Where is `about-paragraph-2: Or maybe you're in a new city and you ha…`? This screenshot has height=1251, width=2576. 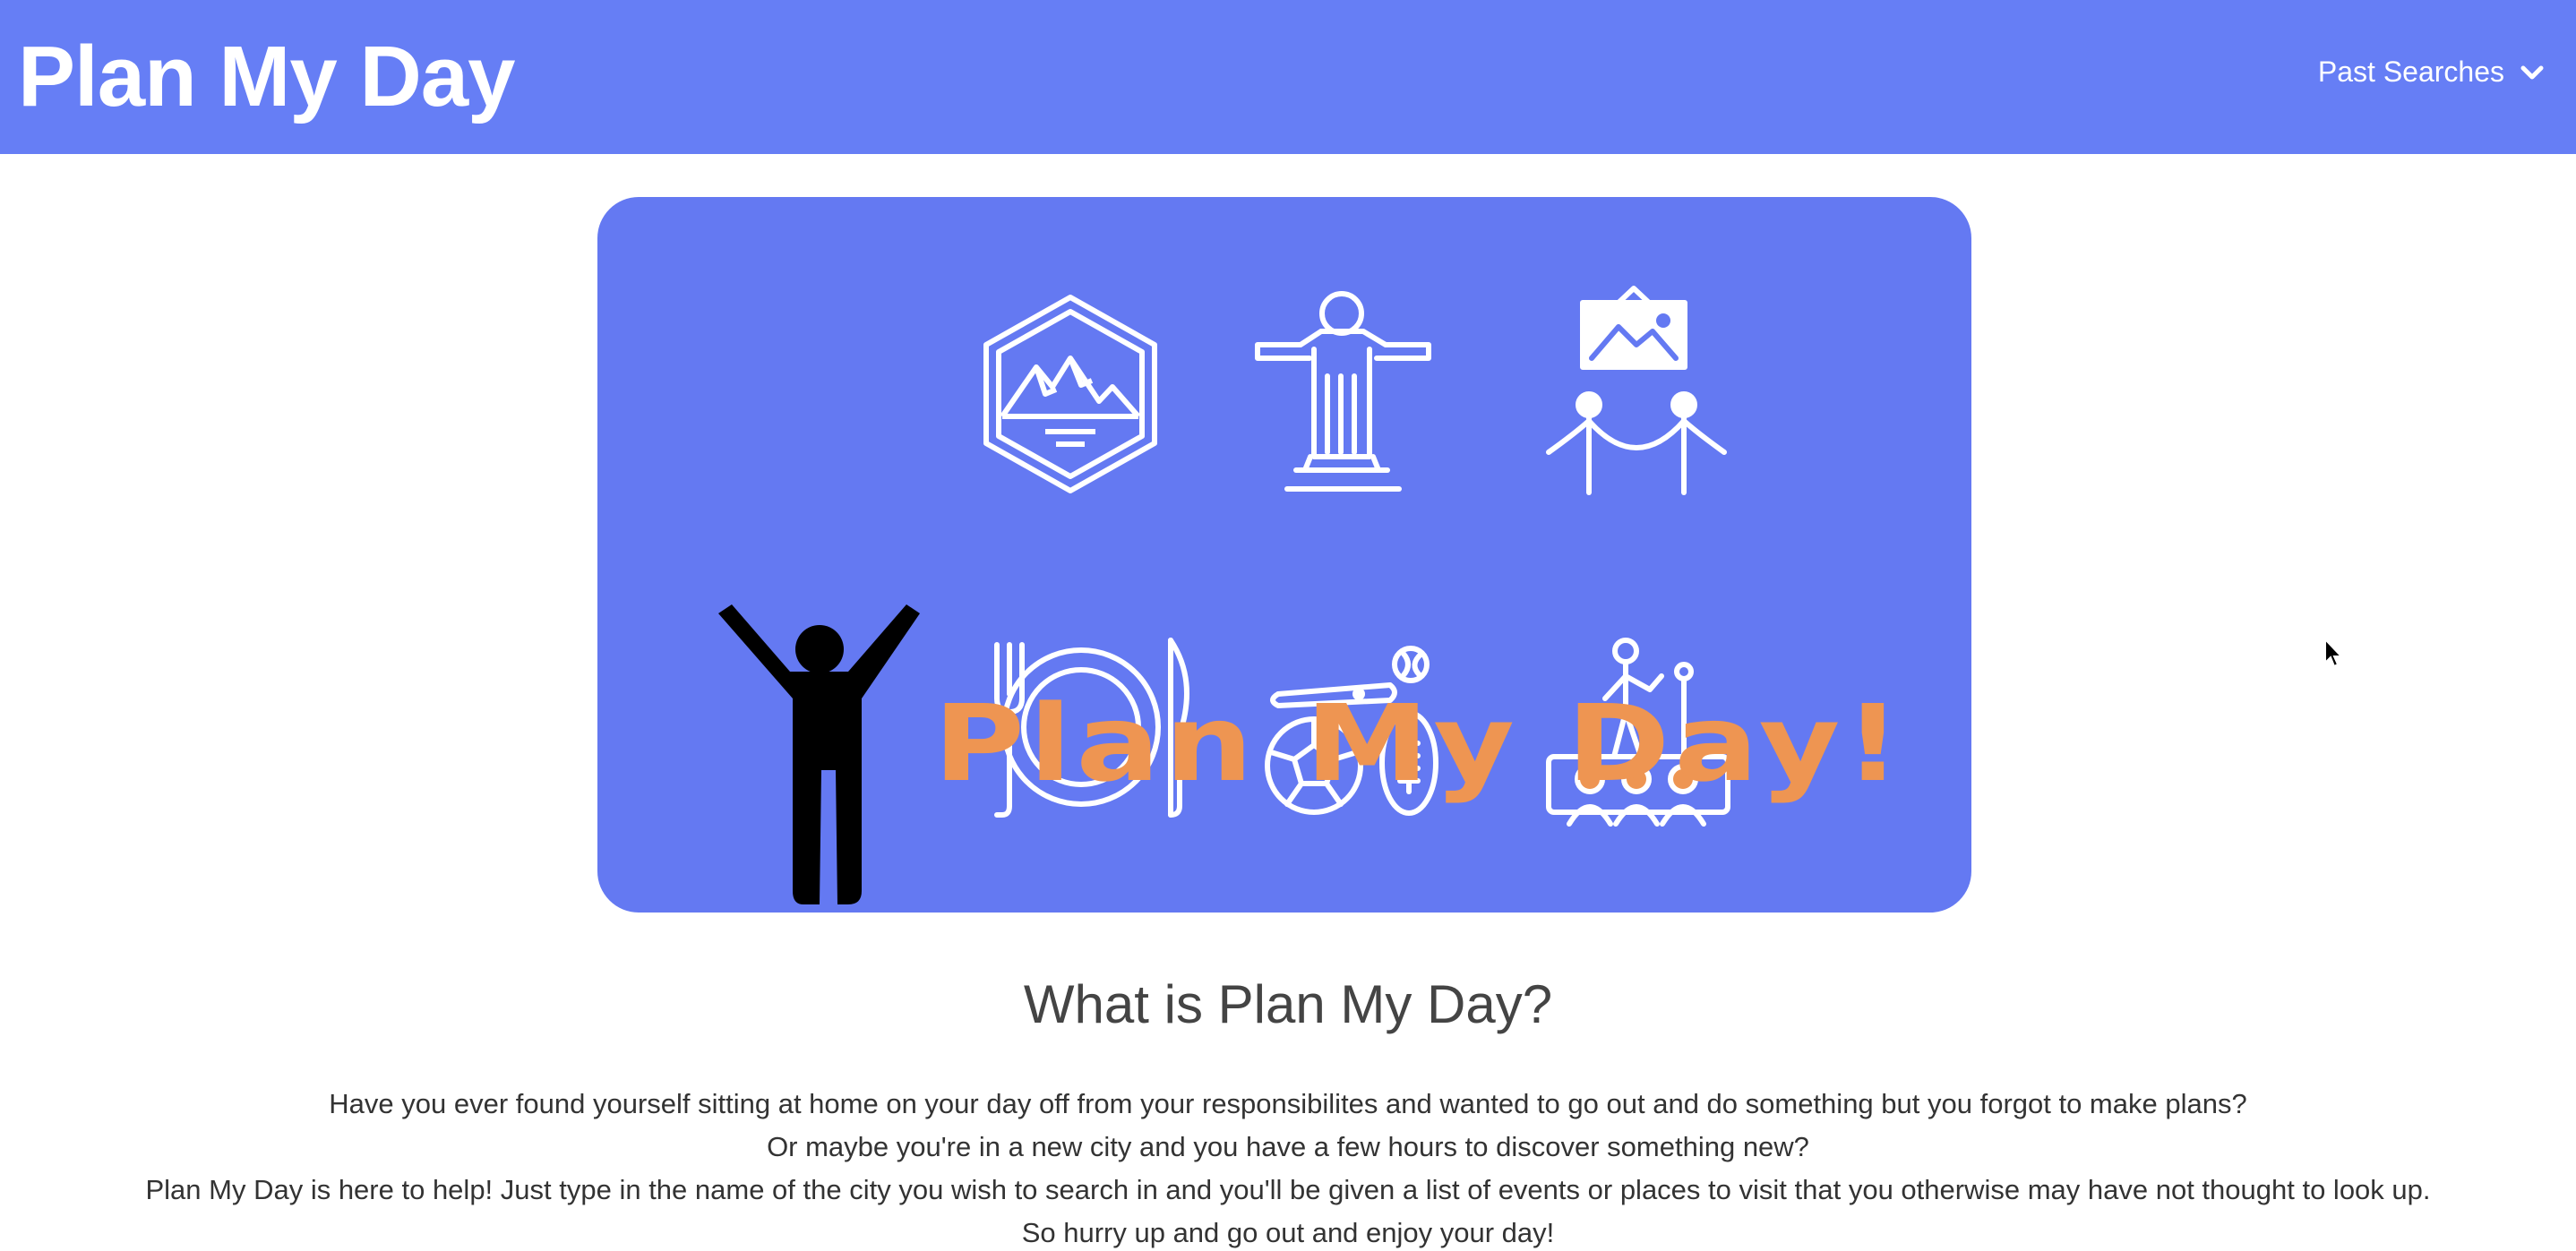 about-paragraph-2: Or maybe you're in a new city and you ha… is located at coordinates (1288, 1147).